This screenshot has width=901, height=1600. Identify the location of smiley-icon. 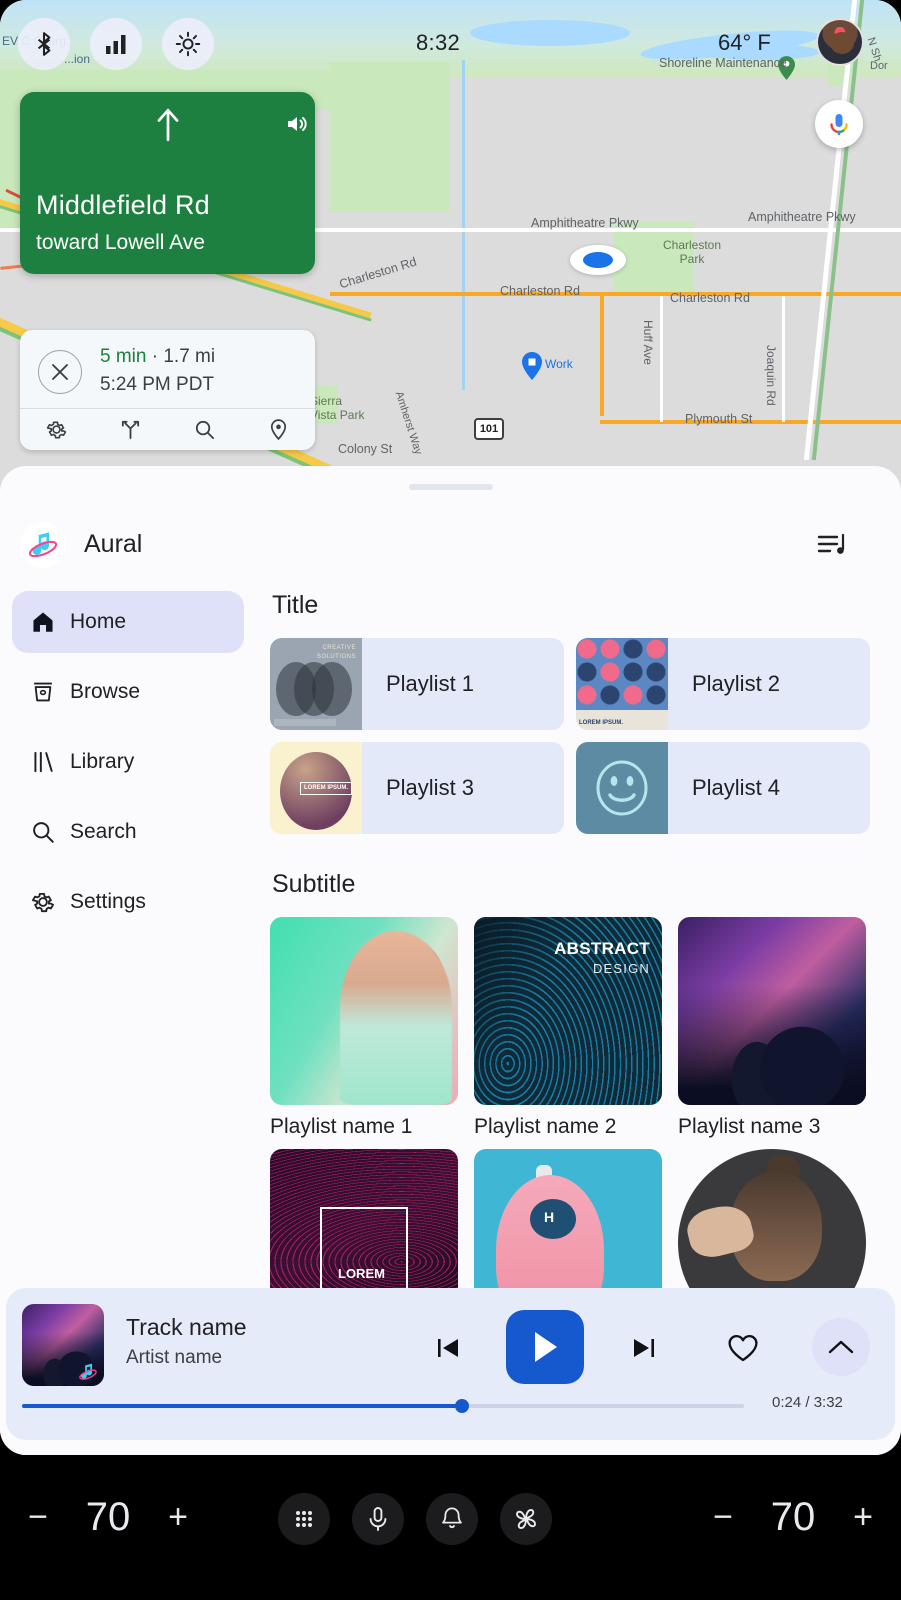
(622, 788).